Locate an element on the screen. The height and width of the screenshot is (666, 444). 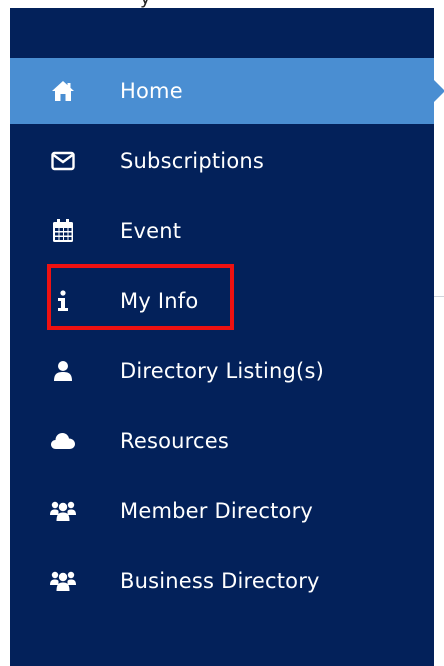
info-icon is located at coordinates (63, 301).